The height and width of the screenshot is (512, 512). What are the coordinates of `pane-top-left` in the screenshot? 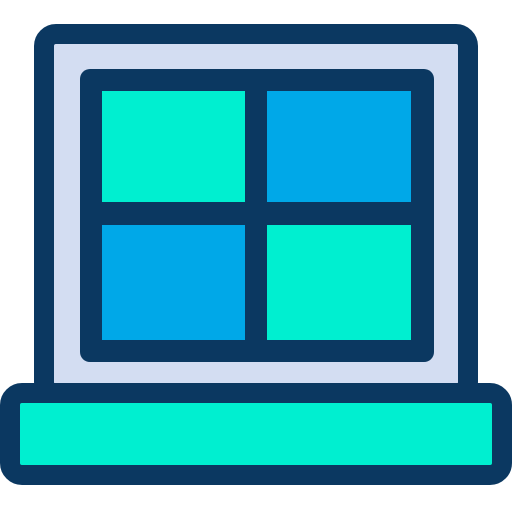 It's located at (173, 146).